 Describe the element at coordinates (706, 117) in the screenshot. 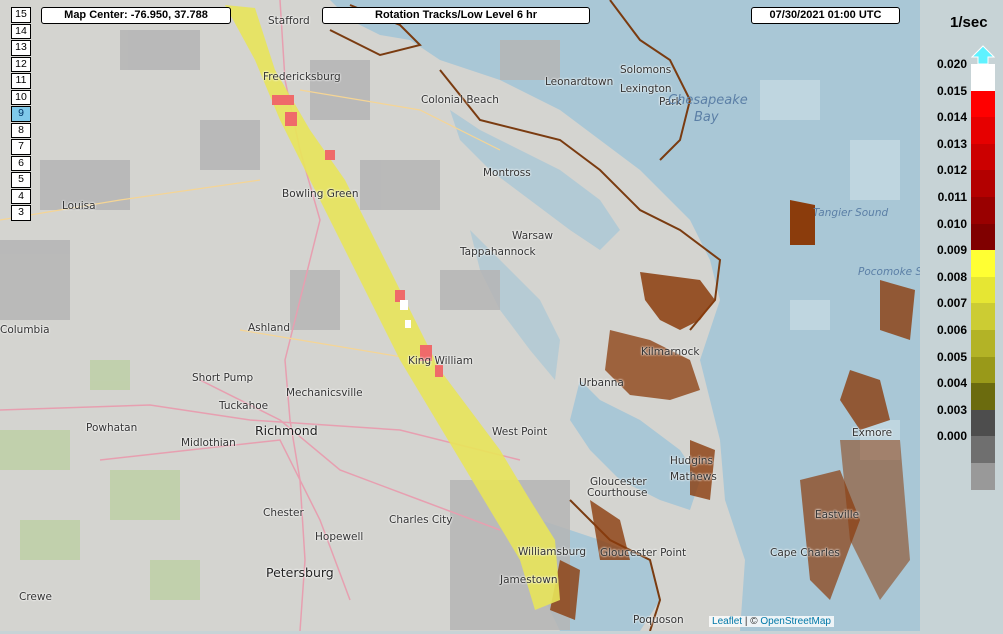

I see `place-label: Bay` at that location.